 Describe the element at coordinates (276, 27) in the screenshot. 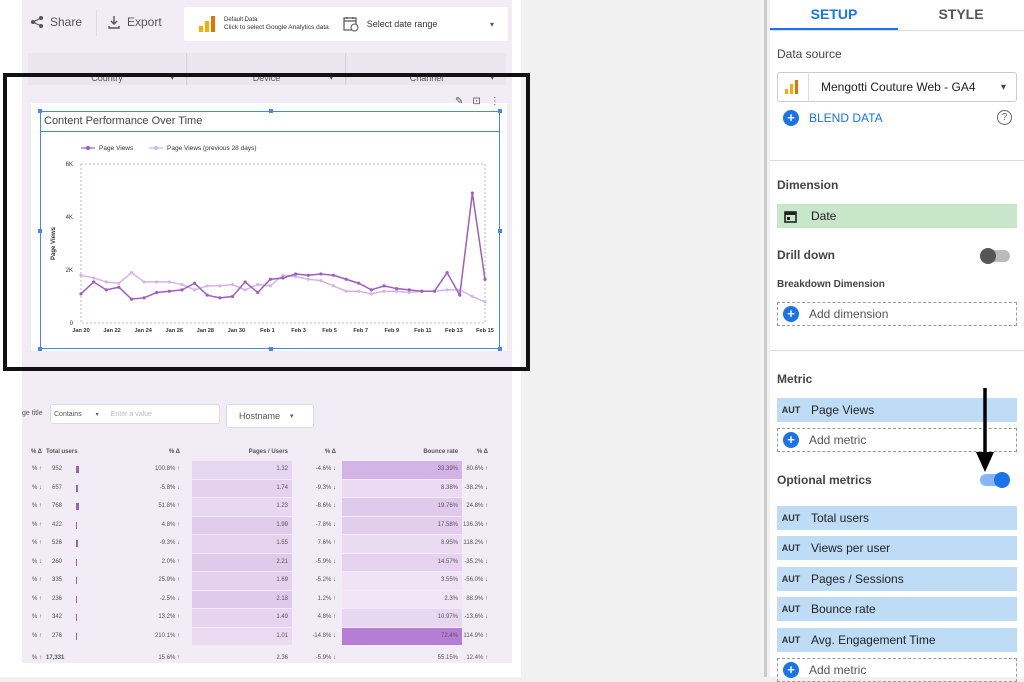

I see `data-source-subtitle: Click to select Google Analytics data` at that location.